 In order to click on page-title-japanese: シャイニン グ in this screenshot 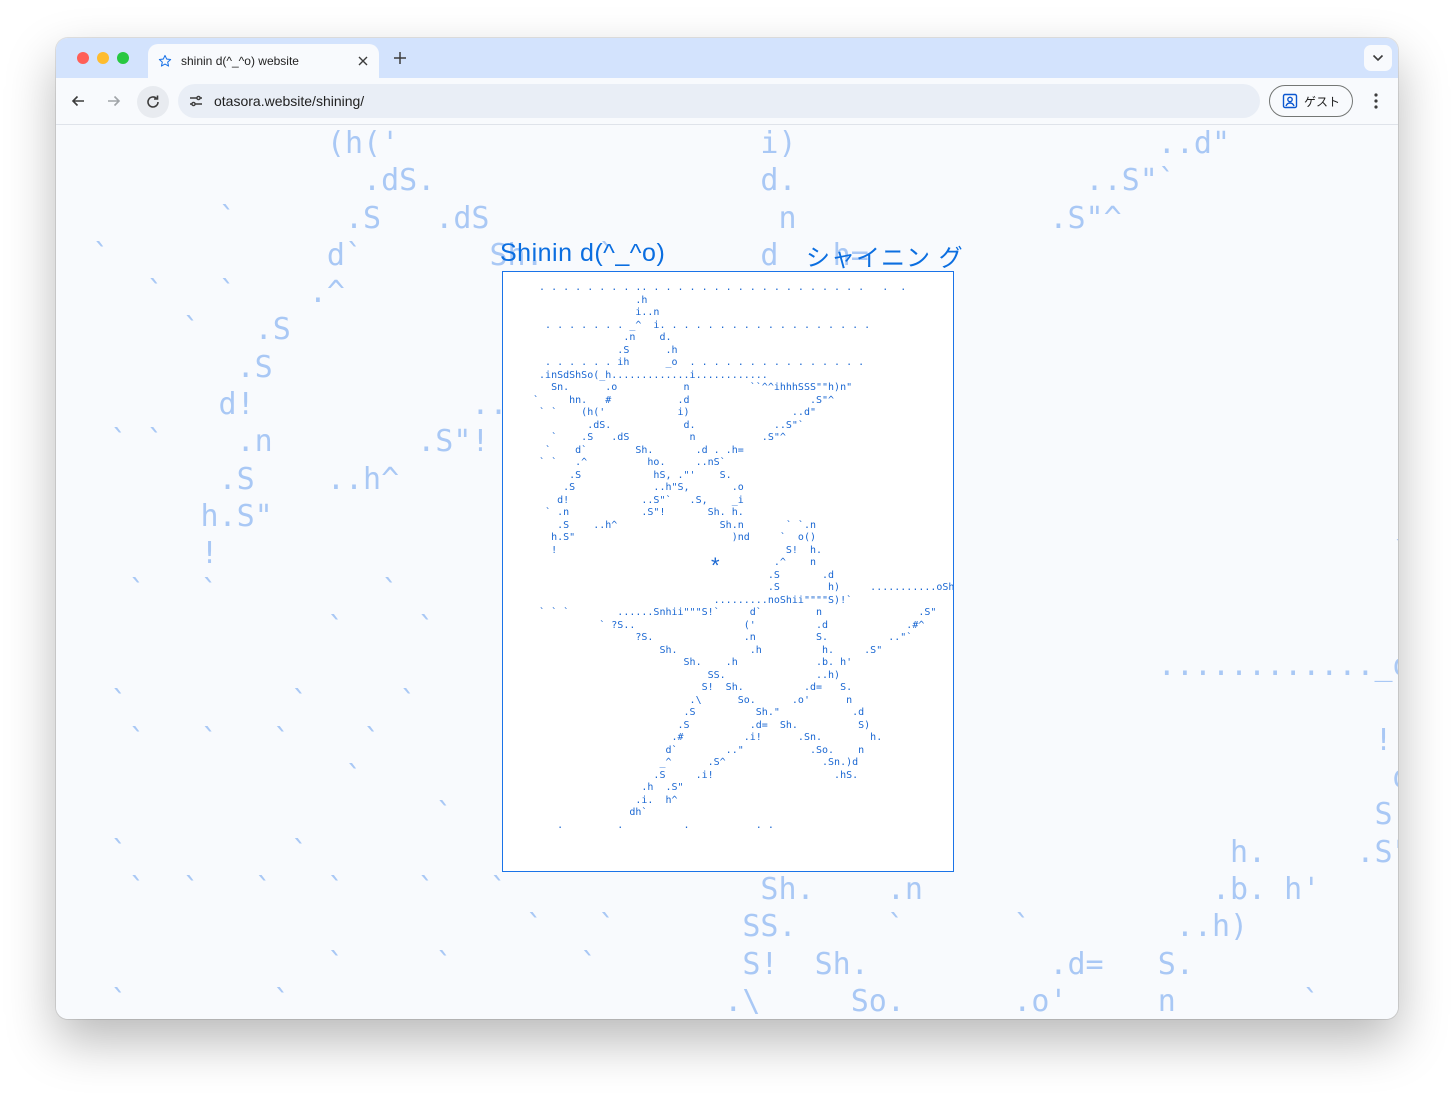, I will do `click(885, 258)`.